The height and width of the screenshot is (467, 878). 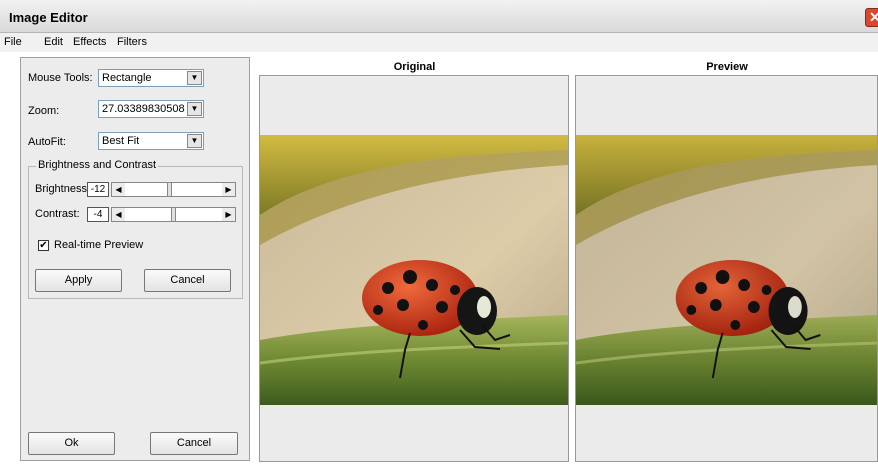 I want to click on menu-effects: Effects, so click(x=89, y=42).